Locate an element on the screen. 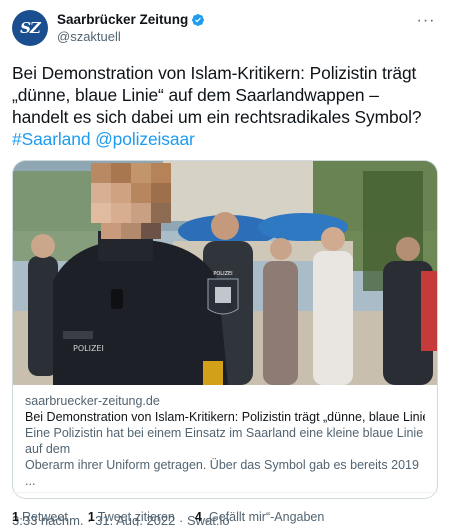 The image size is (450, 526). handle: @szaktuell is located at coordinates (131, 36).